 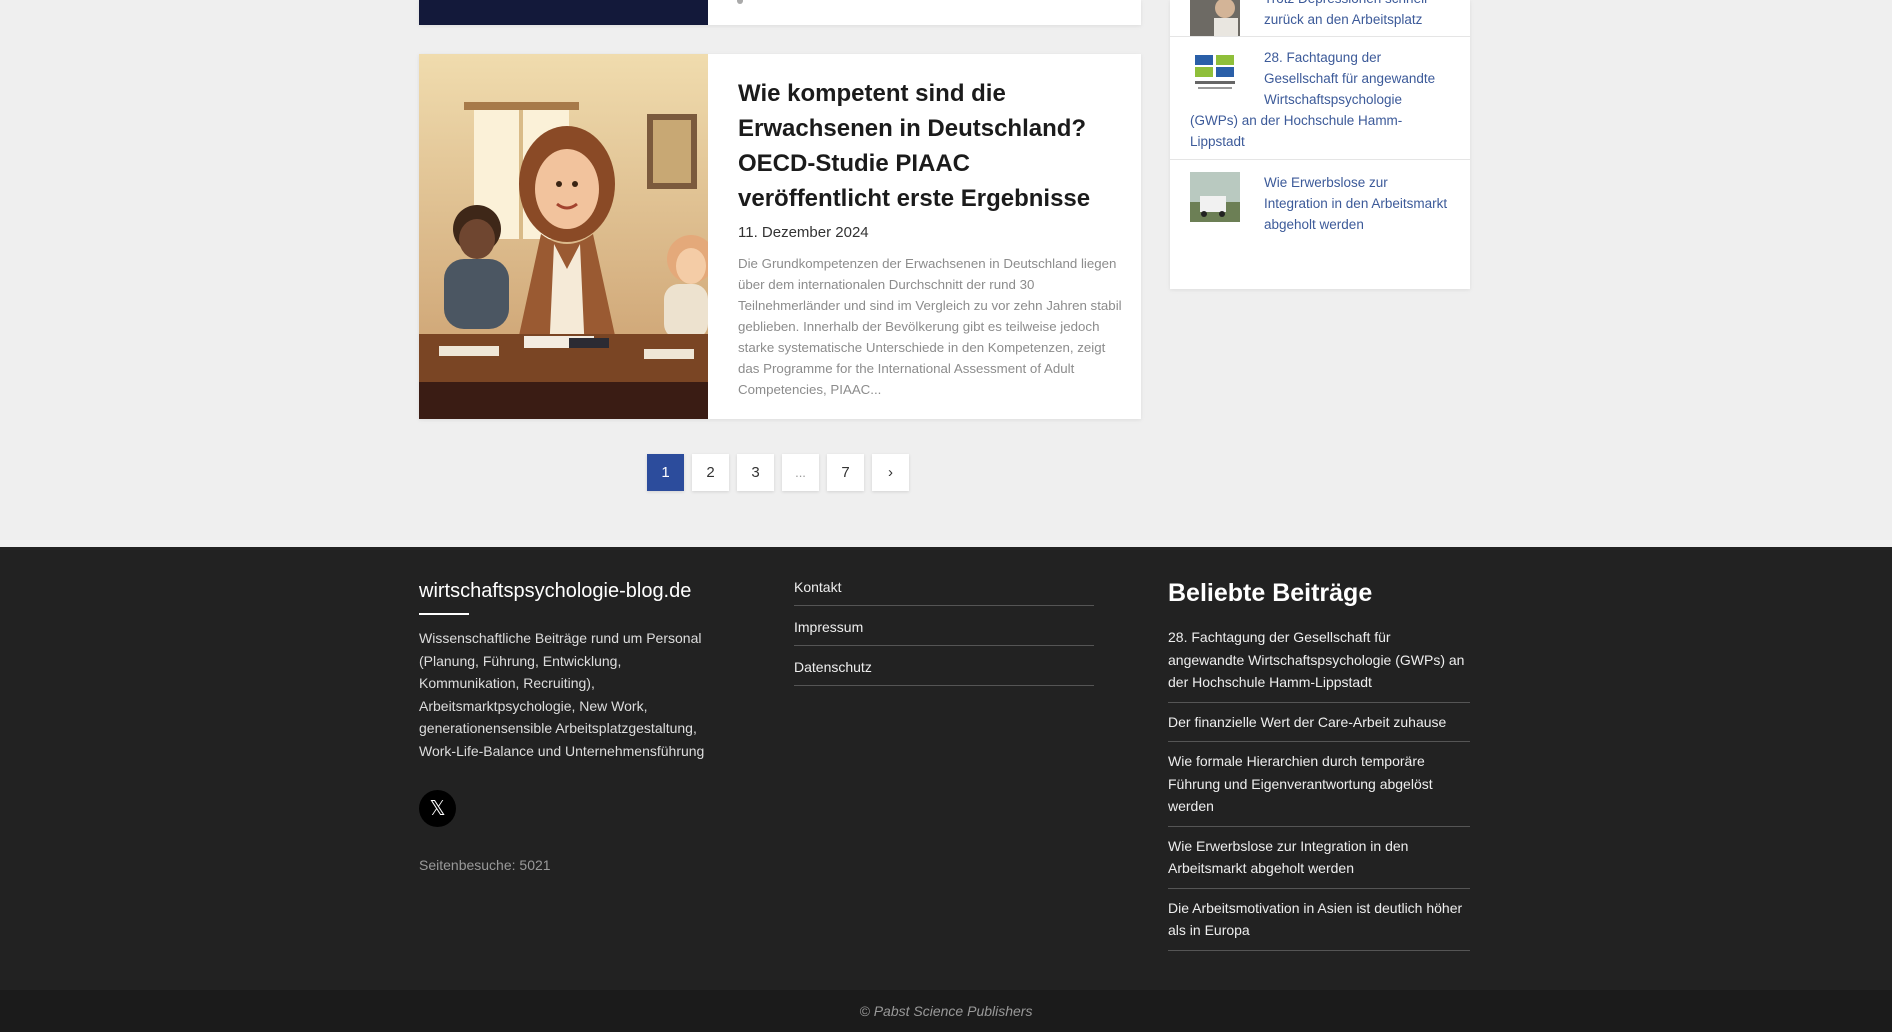 What do you see at coordinates (437, 808) in the screenshot?
I see `x-social-icon: 𝕏` at bounding box center [437, 808].